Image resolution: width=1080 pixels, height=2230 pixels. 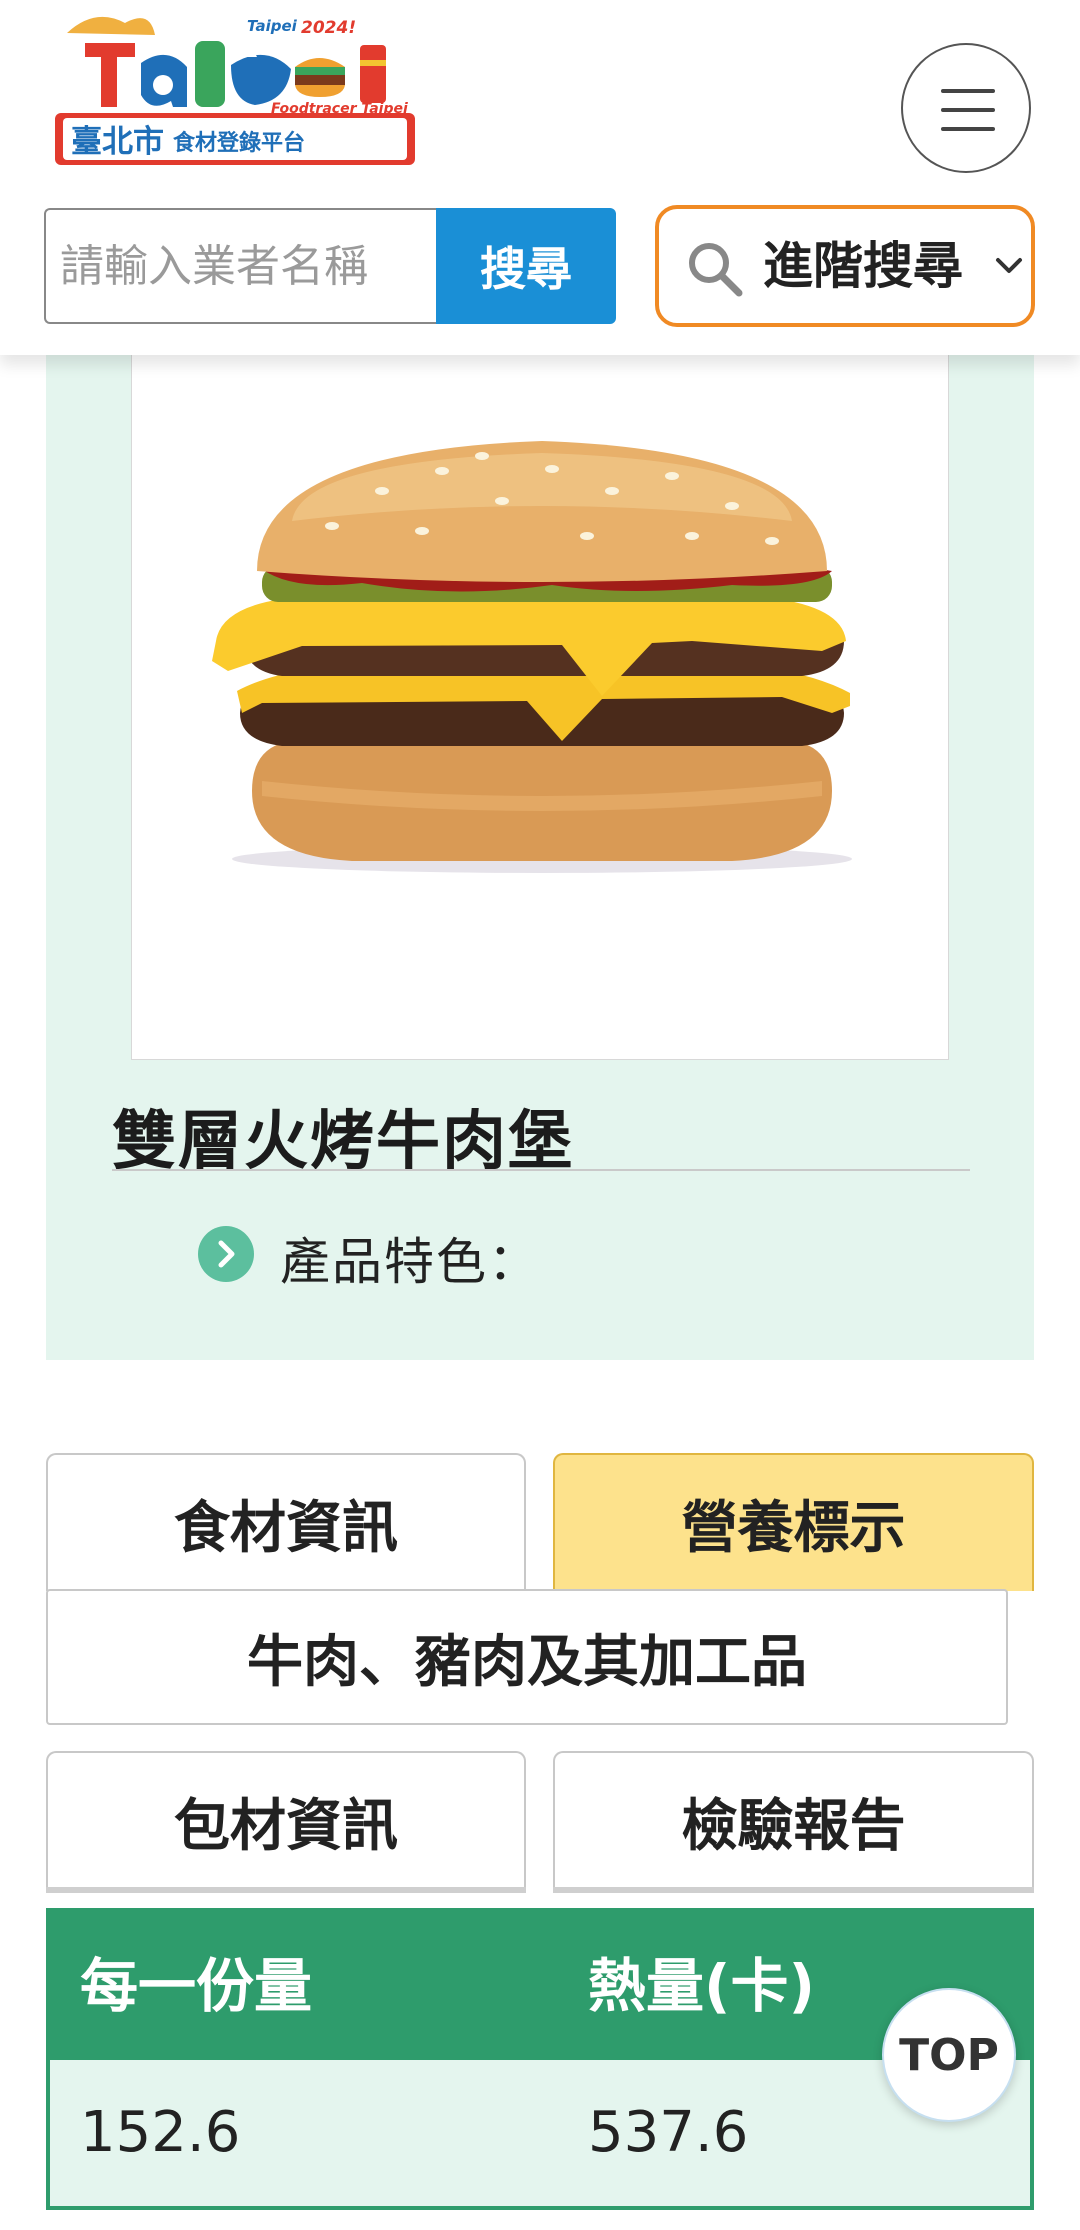 I want to click on tab-ingredients: 食材資訊, so click(x=286, y=1522).